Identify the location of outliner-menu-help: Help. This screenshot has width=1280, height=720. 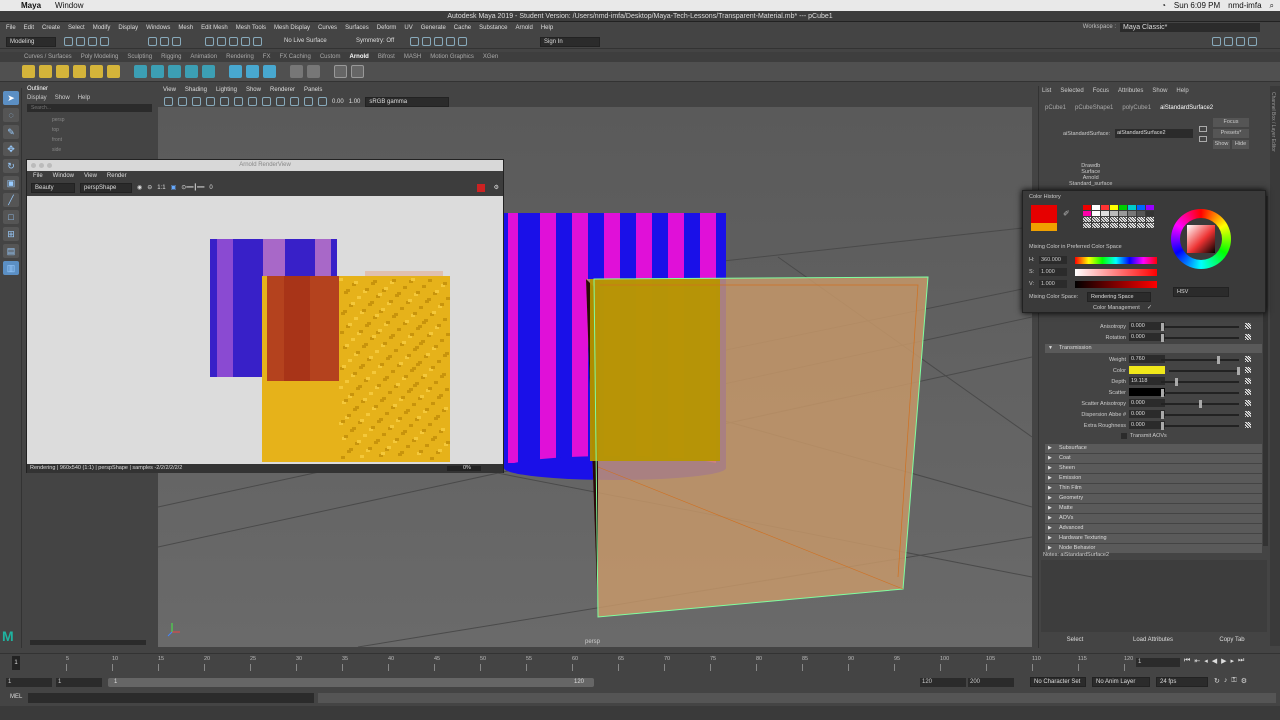
(84, 98).